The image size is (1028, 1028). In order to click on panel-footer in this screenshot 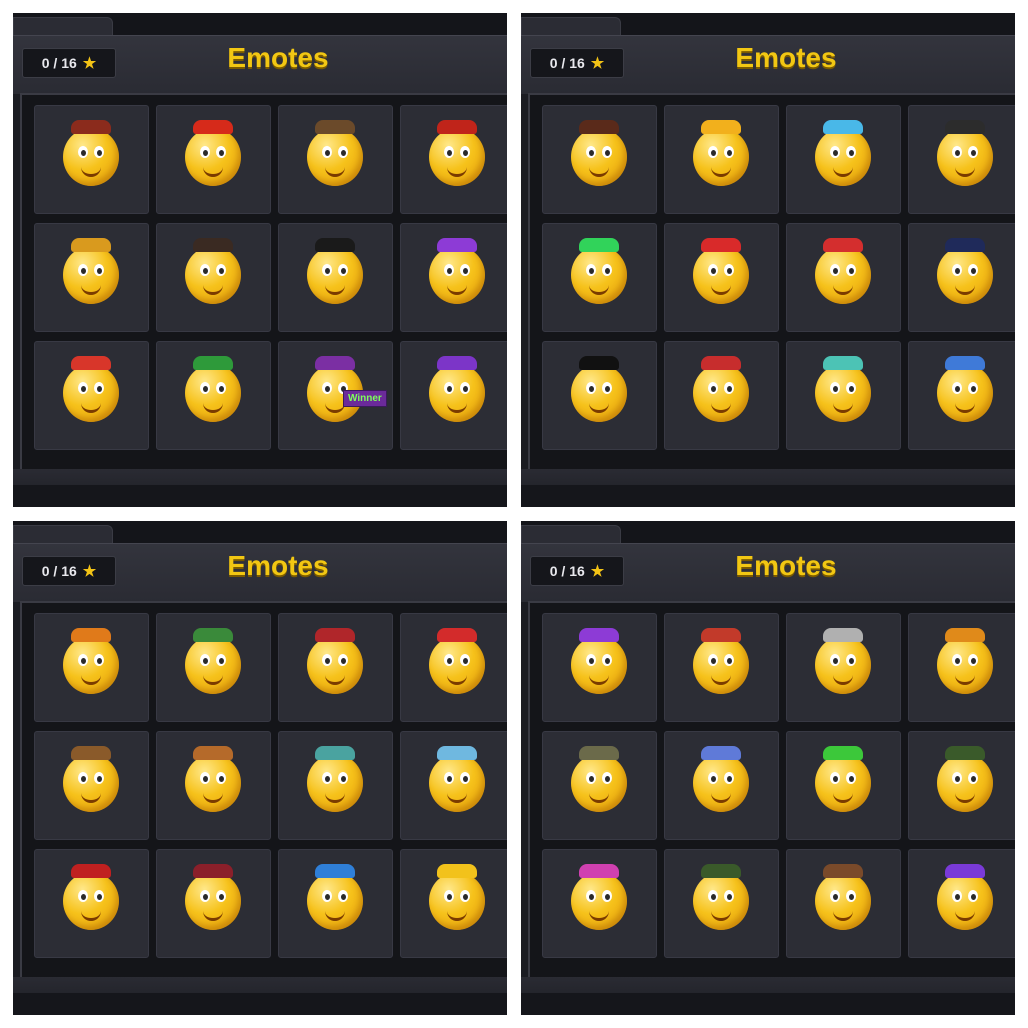, I will do `click(768, 996)`.